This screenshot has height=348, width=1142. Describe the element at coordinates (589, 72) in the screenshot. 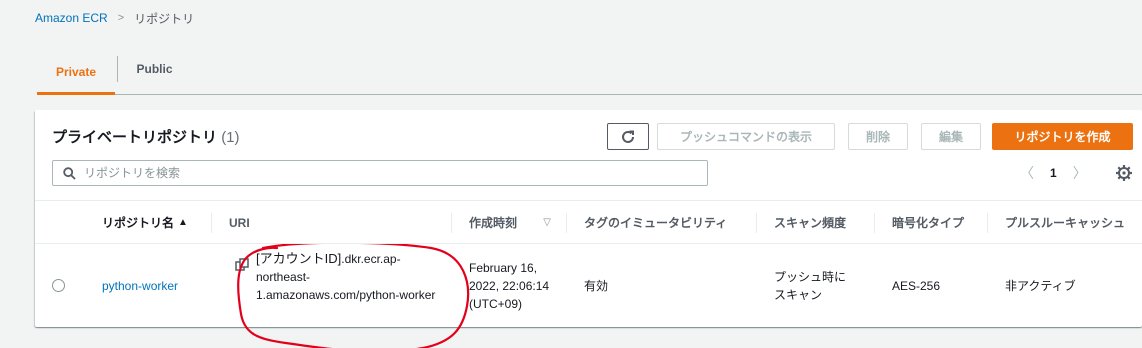

I see `tab-bar: Private Public` at that location.